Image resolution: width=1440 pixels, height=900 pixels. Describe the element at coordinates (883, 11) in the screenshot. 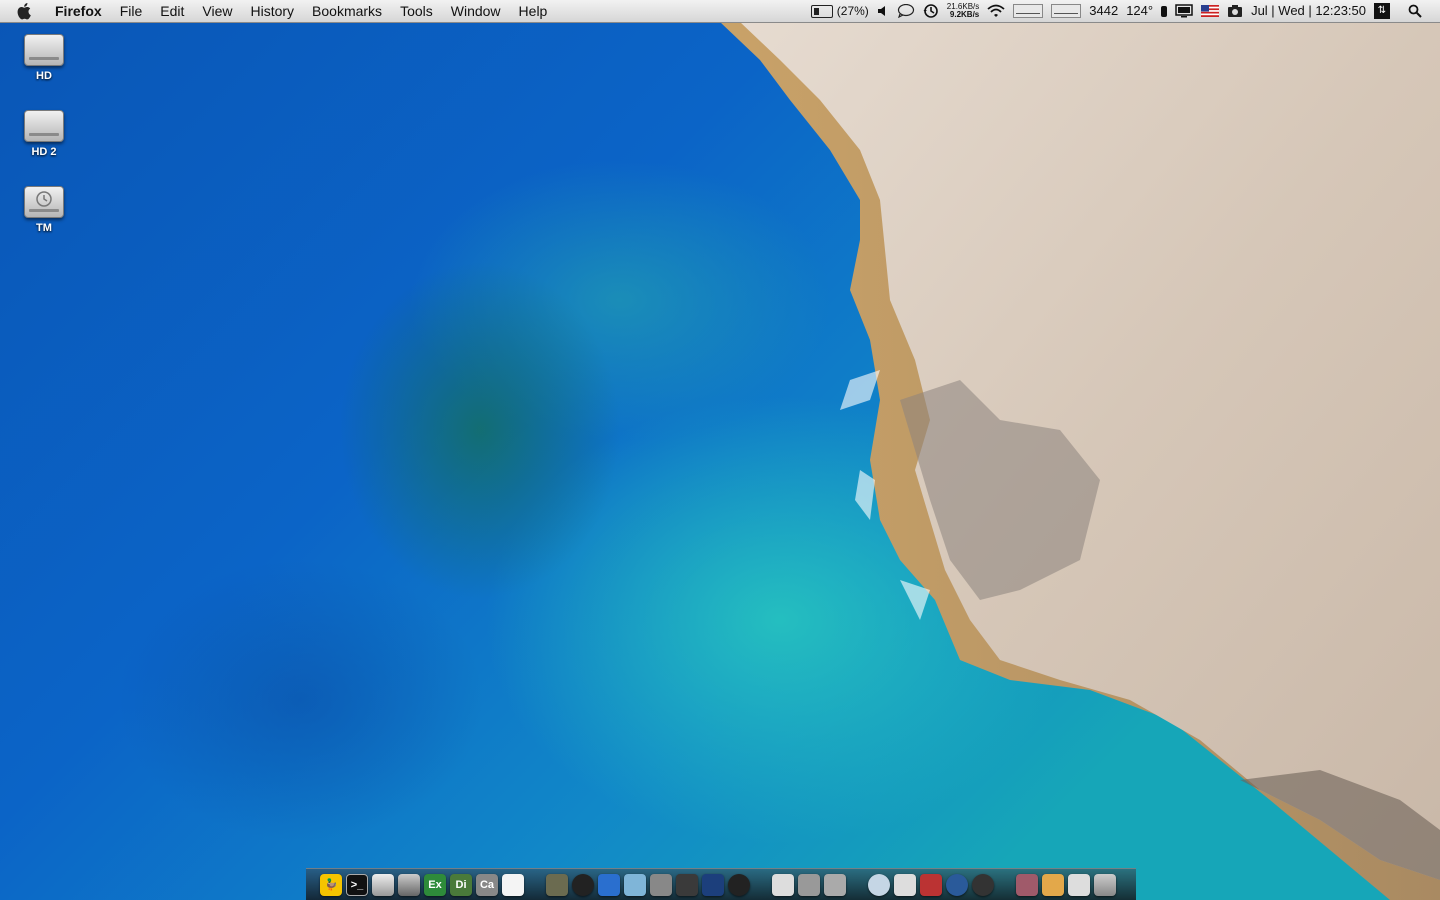

I see `volume-icon` at that location.